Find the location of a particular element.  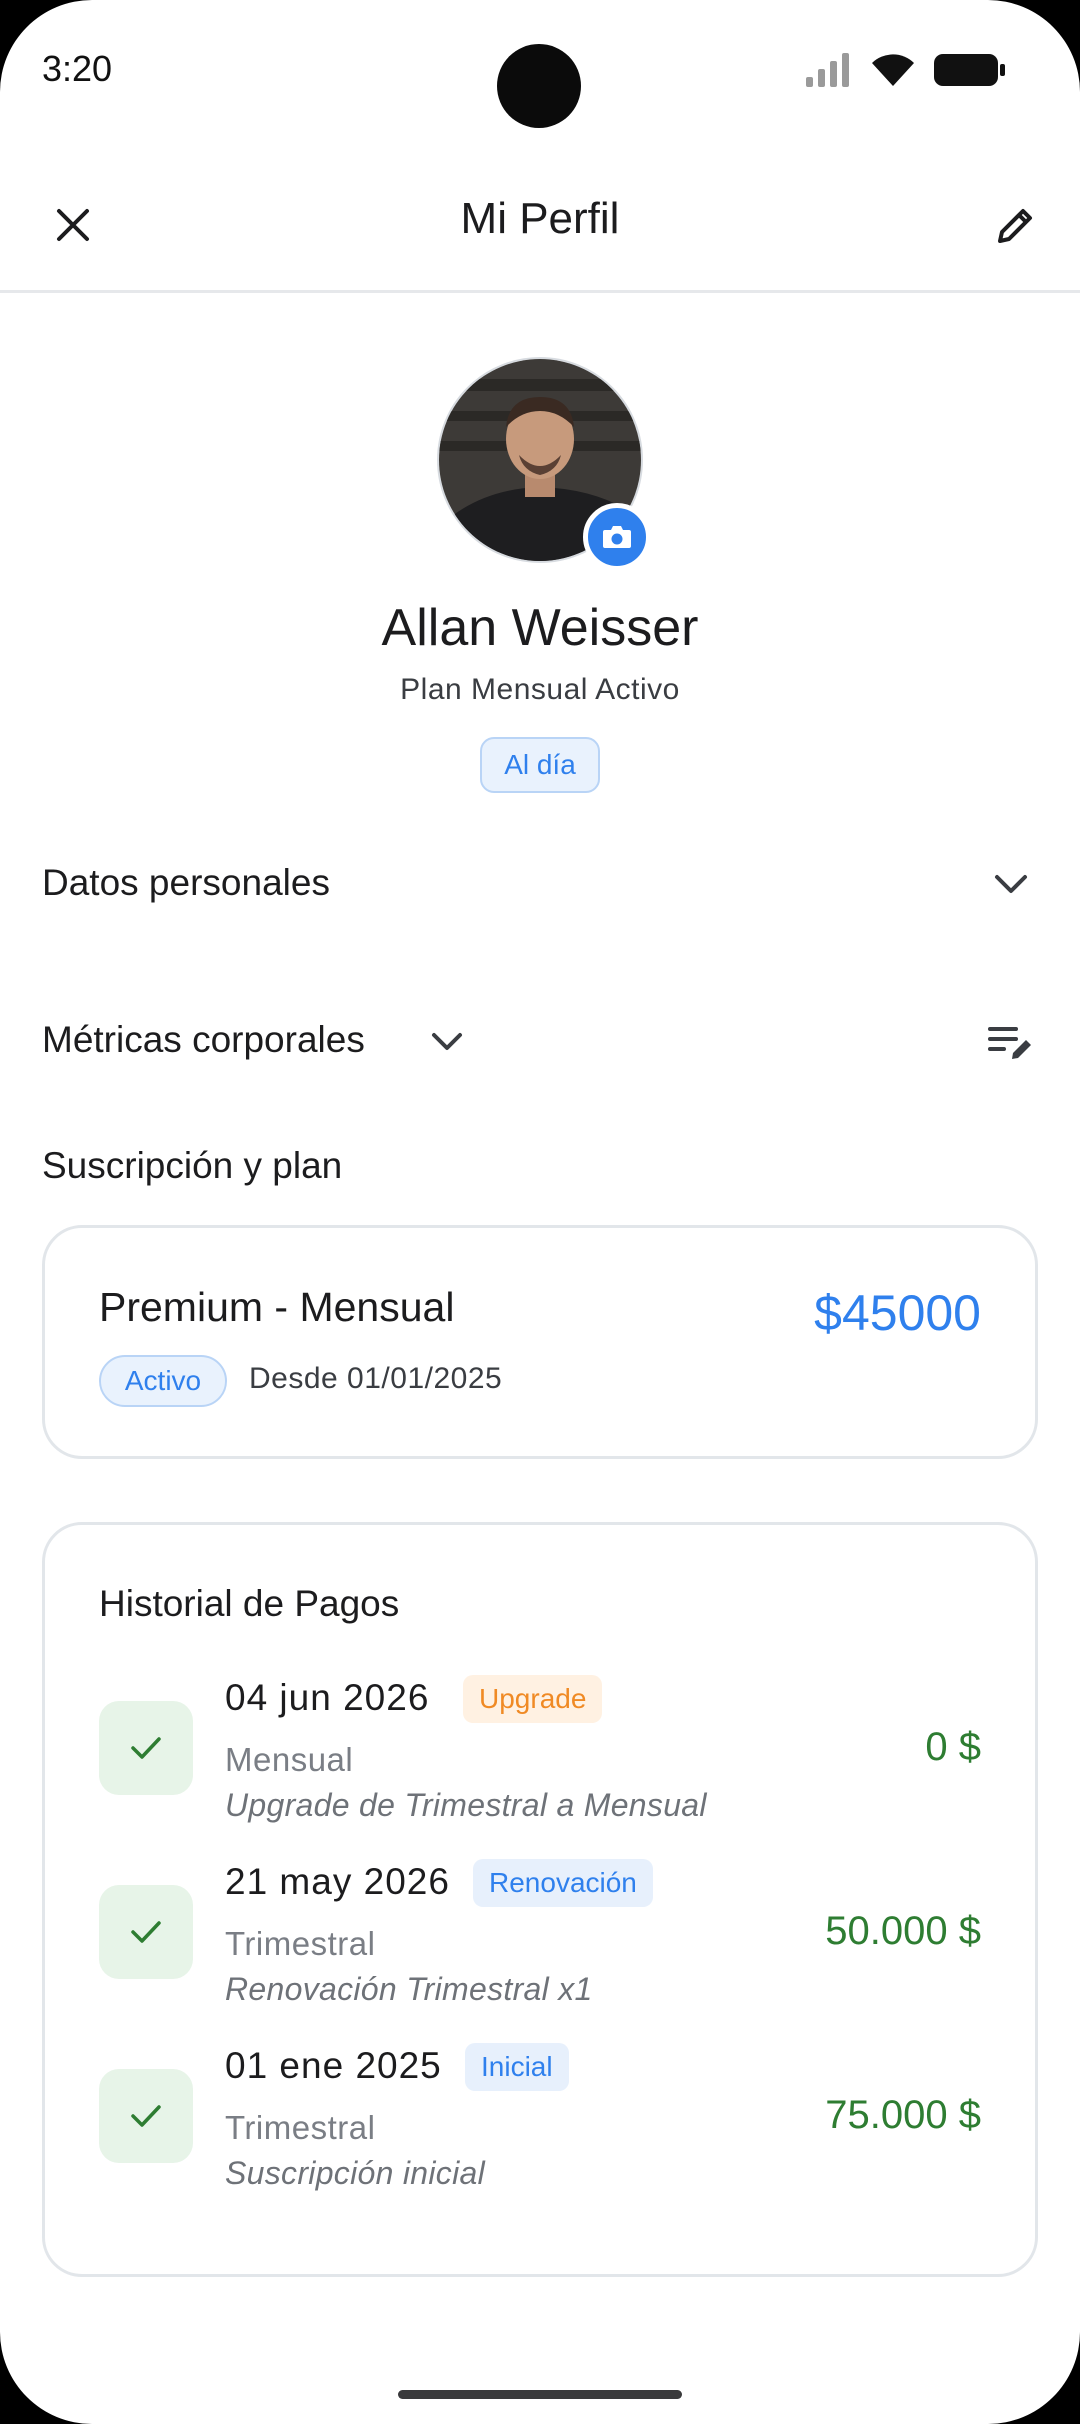

status-icons is located at coordinates (906, 70).